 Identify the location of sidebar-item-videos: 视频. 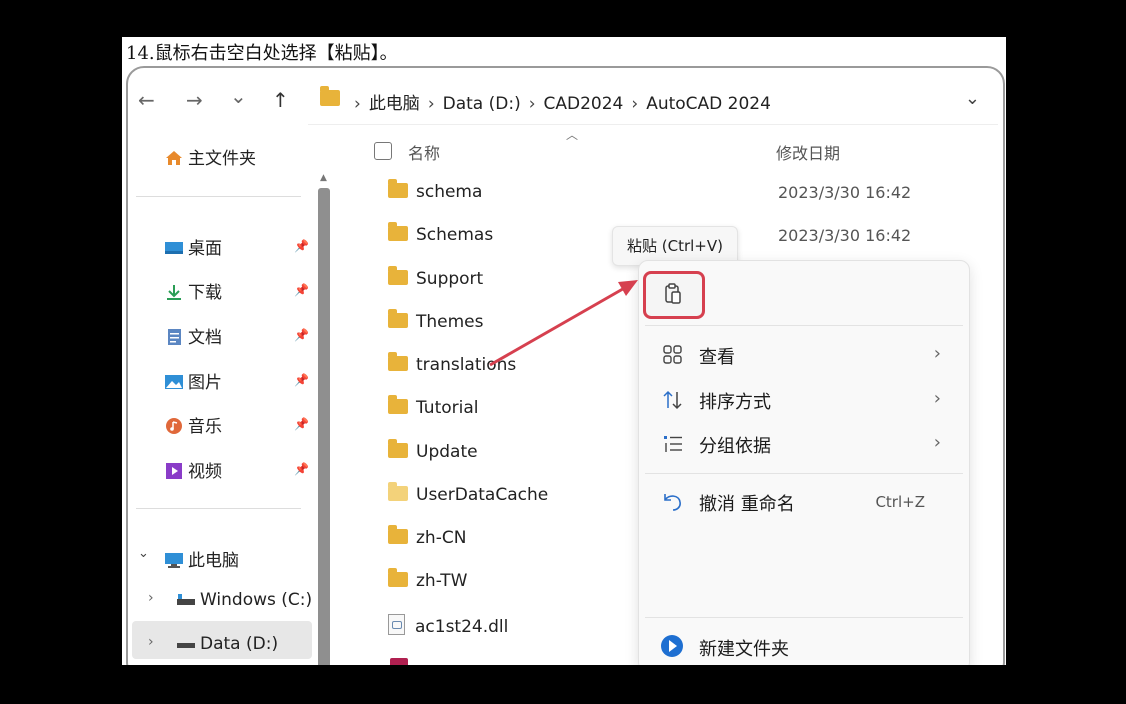
(193, 469).